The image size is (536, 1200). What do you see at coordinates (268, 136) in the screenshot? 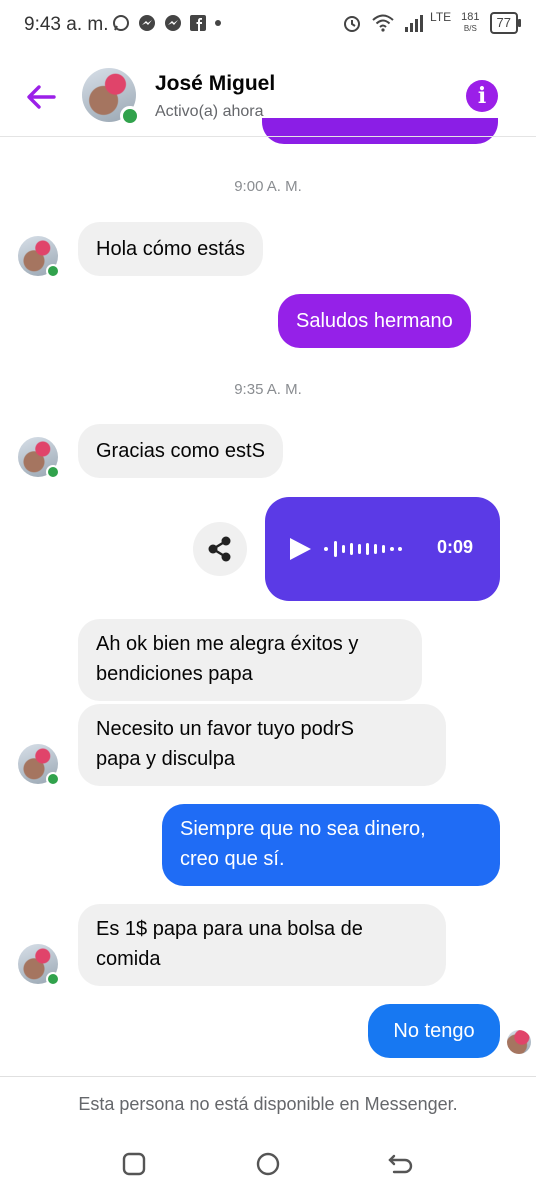
I see `header-divider` at bounding box center [268, 136].